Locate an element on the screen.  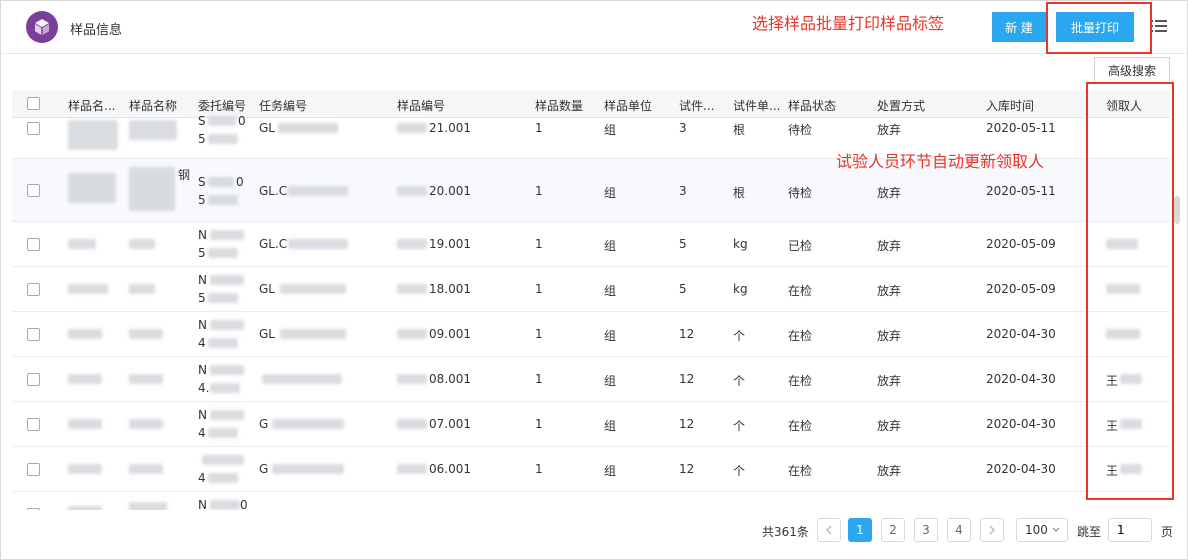
specimen-count: 5 is located at coordinates (683, 289).